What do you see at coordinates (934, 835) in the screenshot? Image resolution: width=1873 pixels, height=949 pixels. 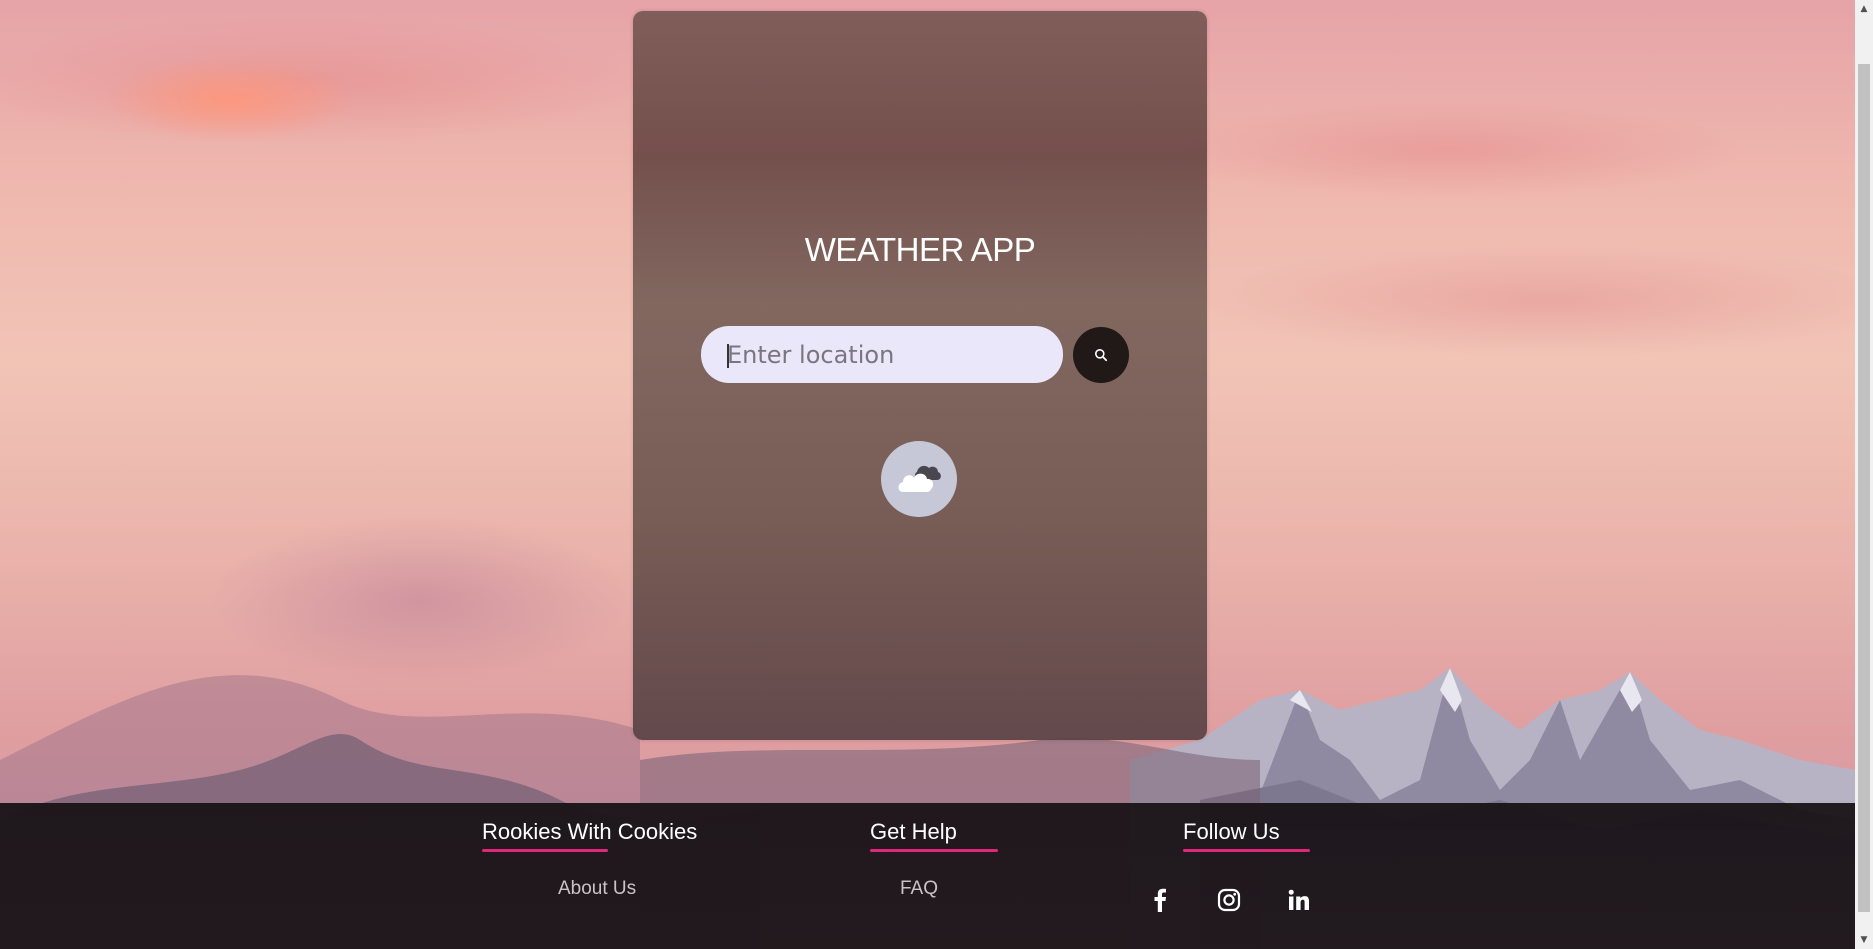 I see `footer-heading-get-help: Get Help` at bounding box center [934, 835].